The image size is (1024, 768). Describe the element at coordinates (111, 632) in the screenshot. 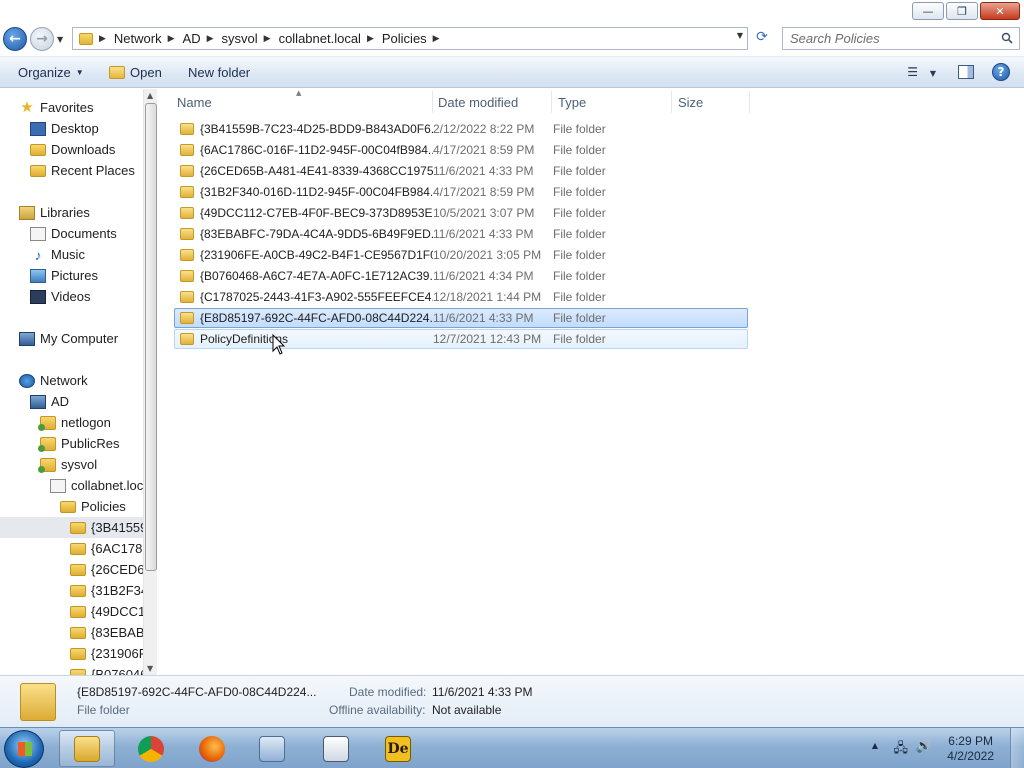

I see `nav-subfolder-item: {83EBABF` at that location.